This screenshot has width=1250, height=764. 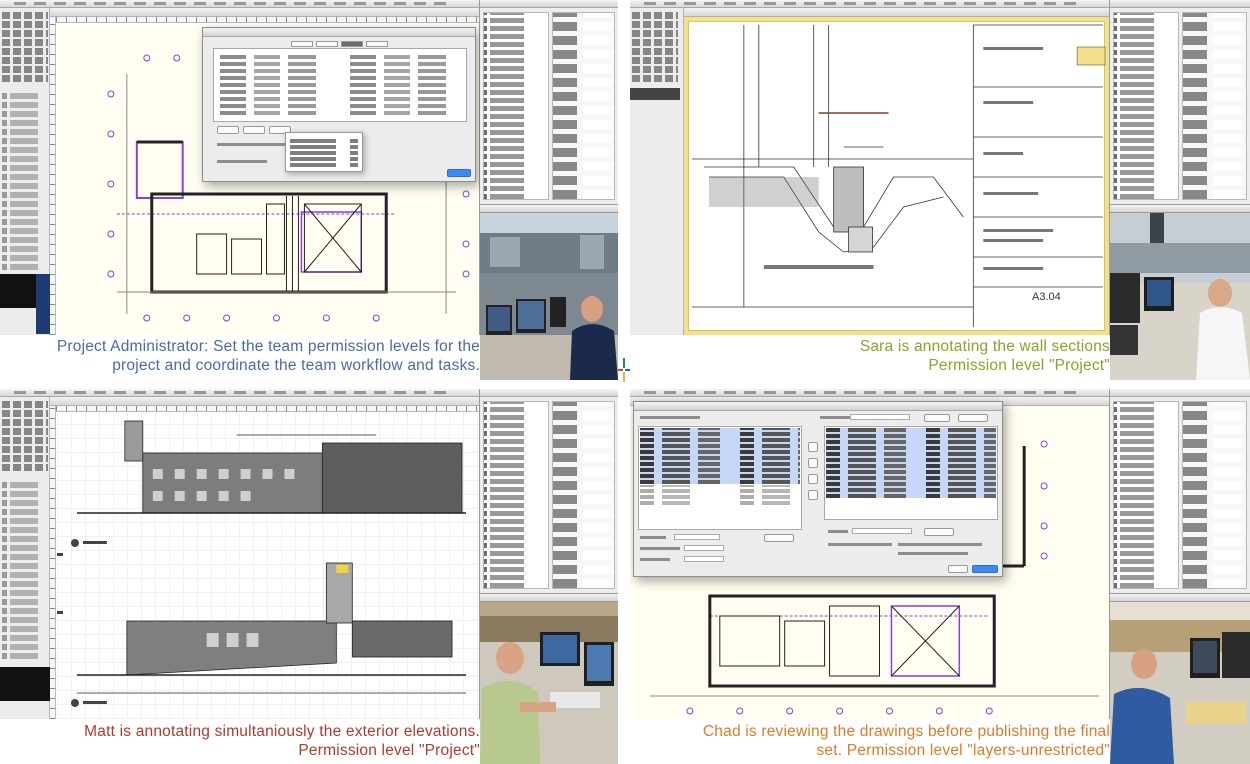 I want to click on add-user-button, so click(x=228, y=130).